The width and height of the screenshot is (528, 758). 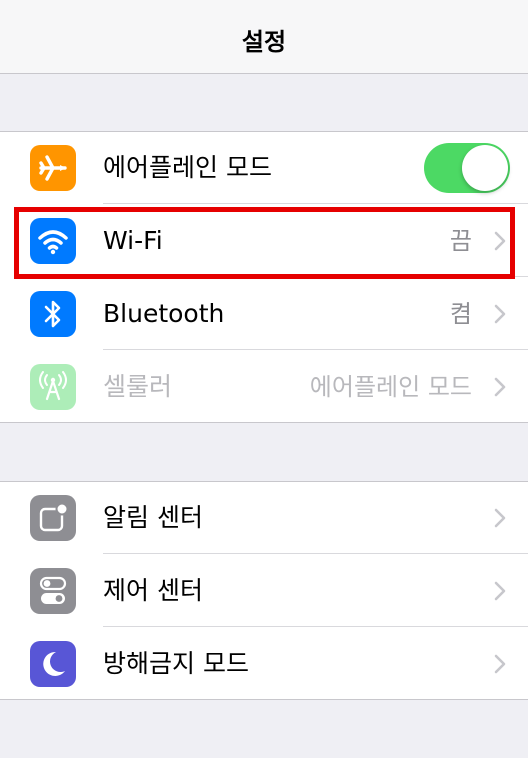 What do you see at coordinates (264, 387) in the screenshot?
I see `cellular-row: 셀룰러 에어플레인 모드` at bounding box center [264, 387].